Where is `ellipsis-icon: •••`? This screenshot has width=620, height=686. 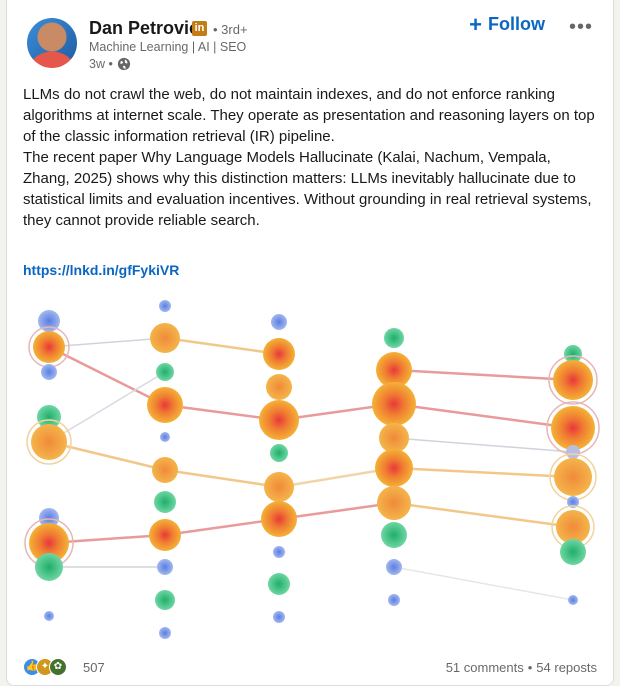
ellipsis-icon: ••• is located at coordinates (580, 27).